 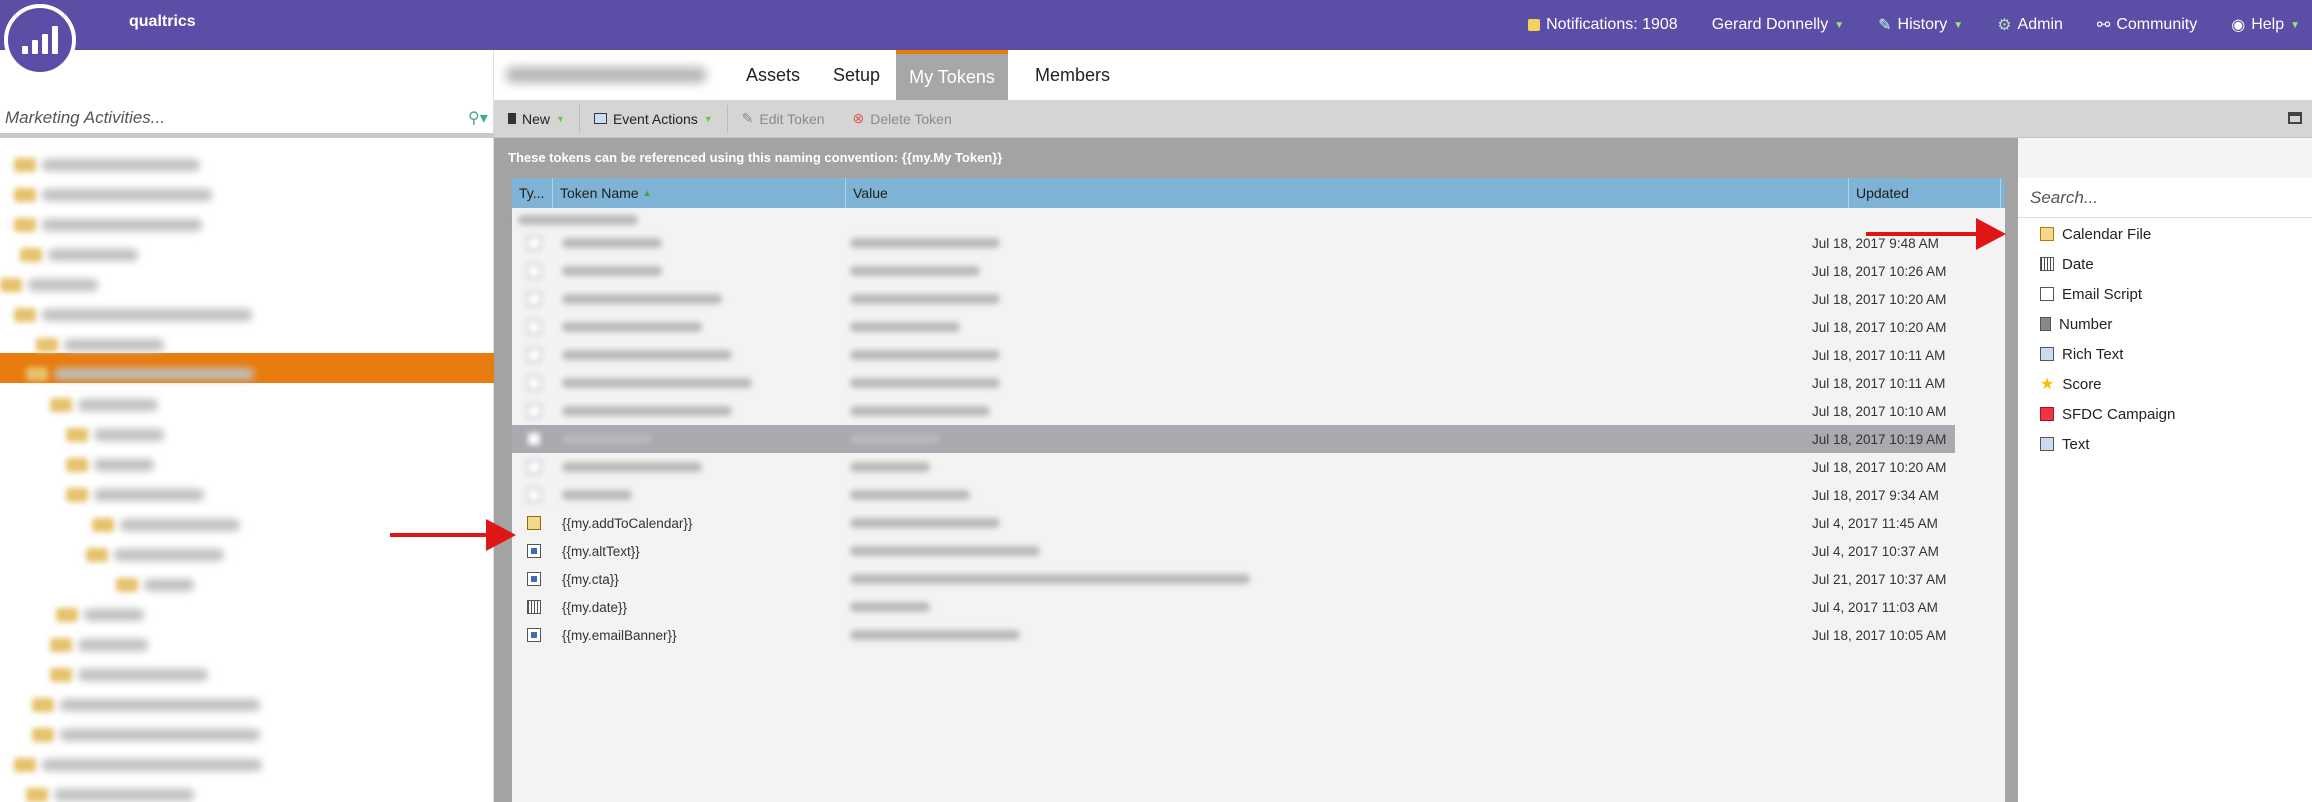 I want to click on number-icon, so click(x=2045, y=324).